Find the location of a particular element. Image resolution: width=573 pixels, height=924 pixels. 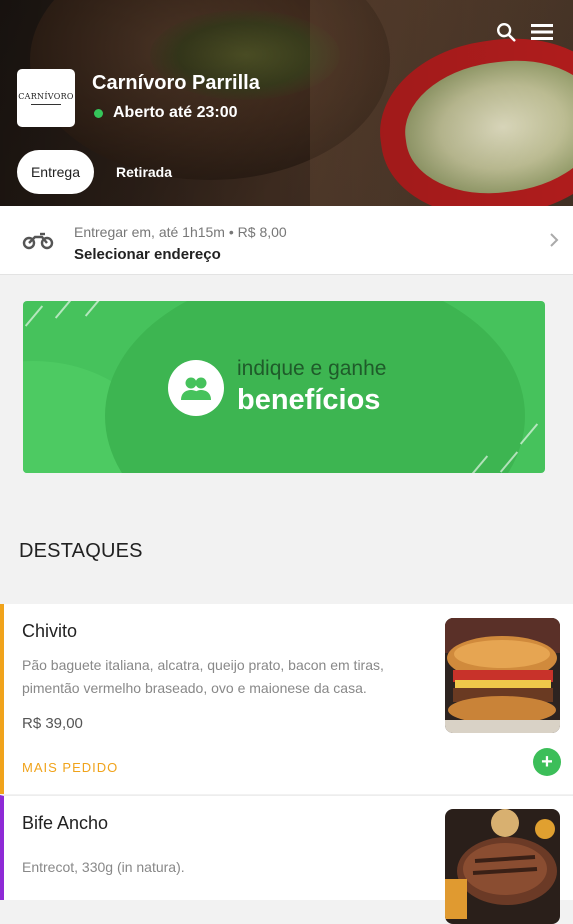

logo-text: CARNÍVORO is located at coordinates (46, 96).